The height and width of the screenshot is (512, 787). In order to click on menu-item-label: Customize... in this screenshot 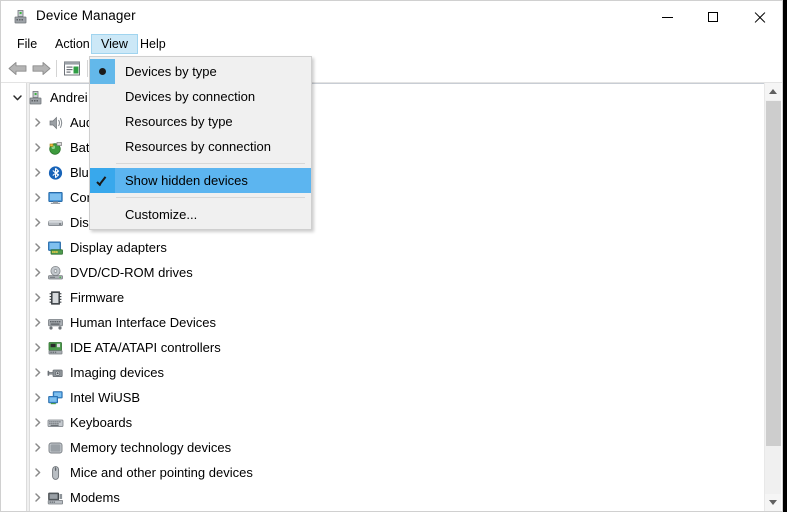, I will do `click(161, 214)`.